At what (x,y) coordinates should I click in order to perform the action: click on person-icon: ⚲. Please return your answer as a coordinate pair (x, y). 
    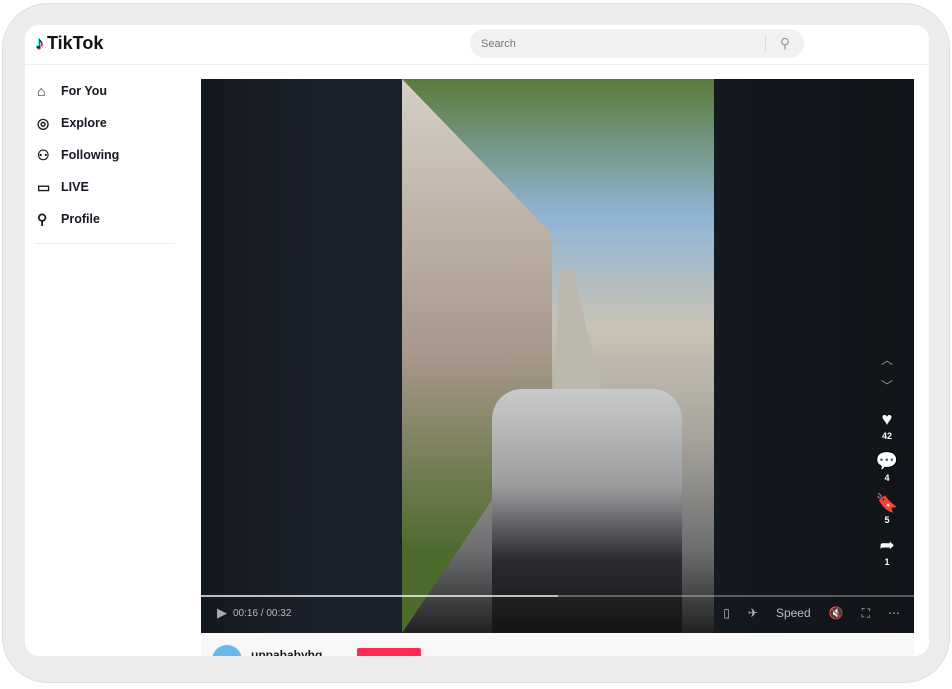
    Looking at the image, I should click on (42, 218).